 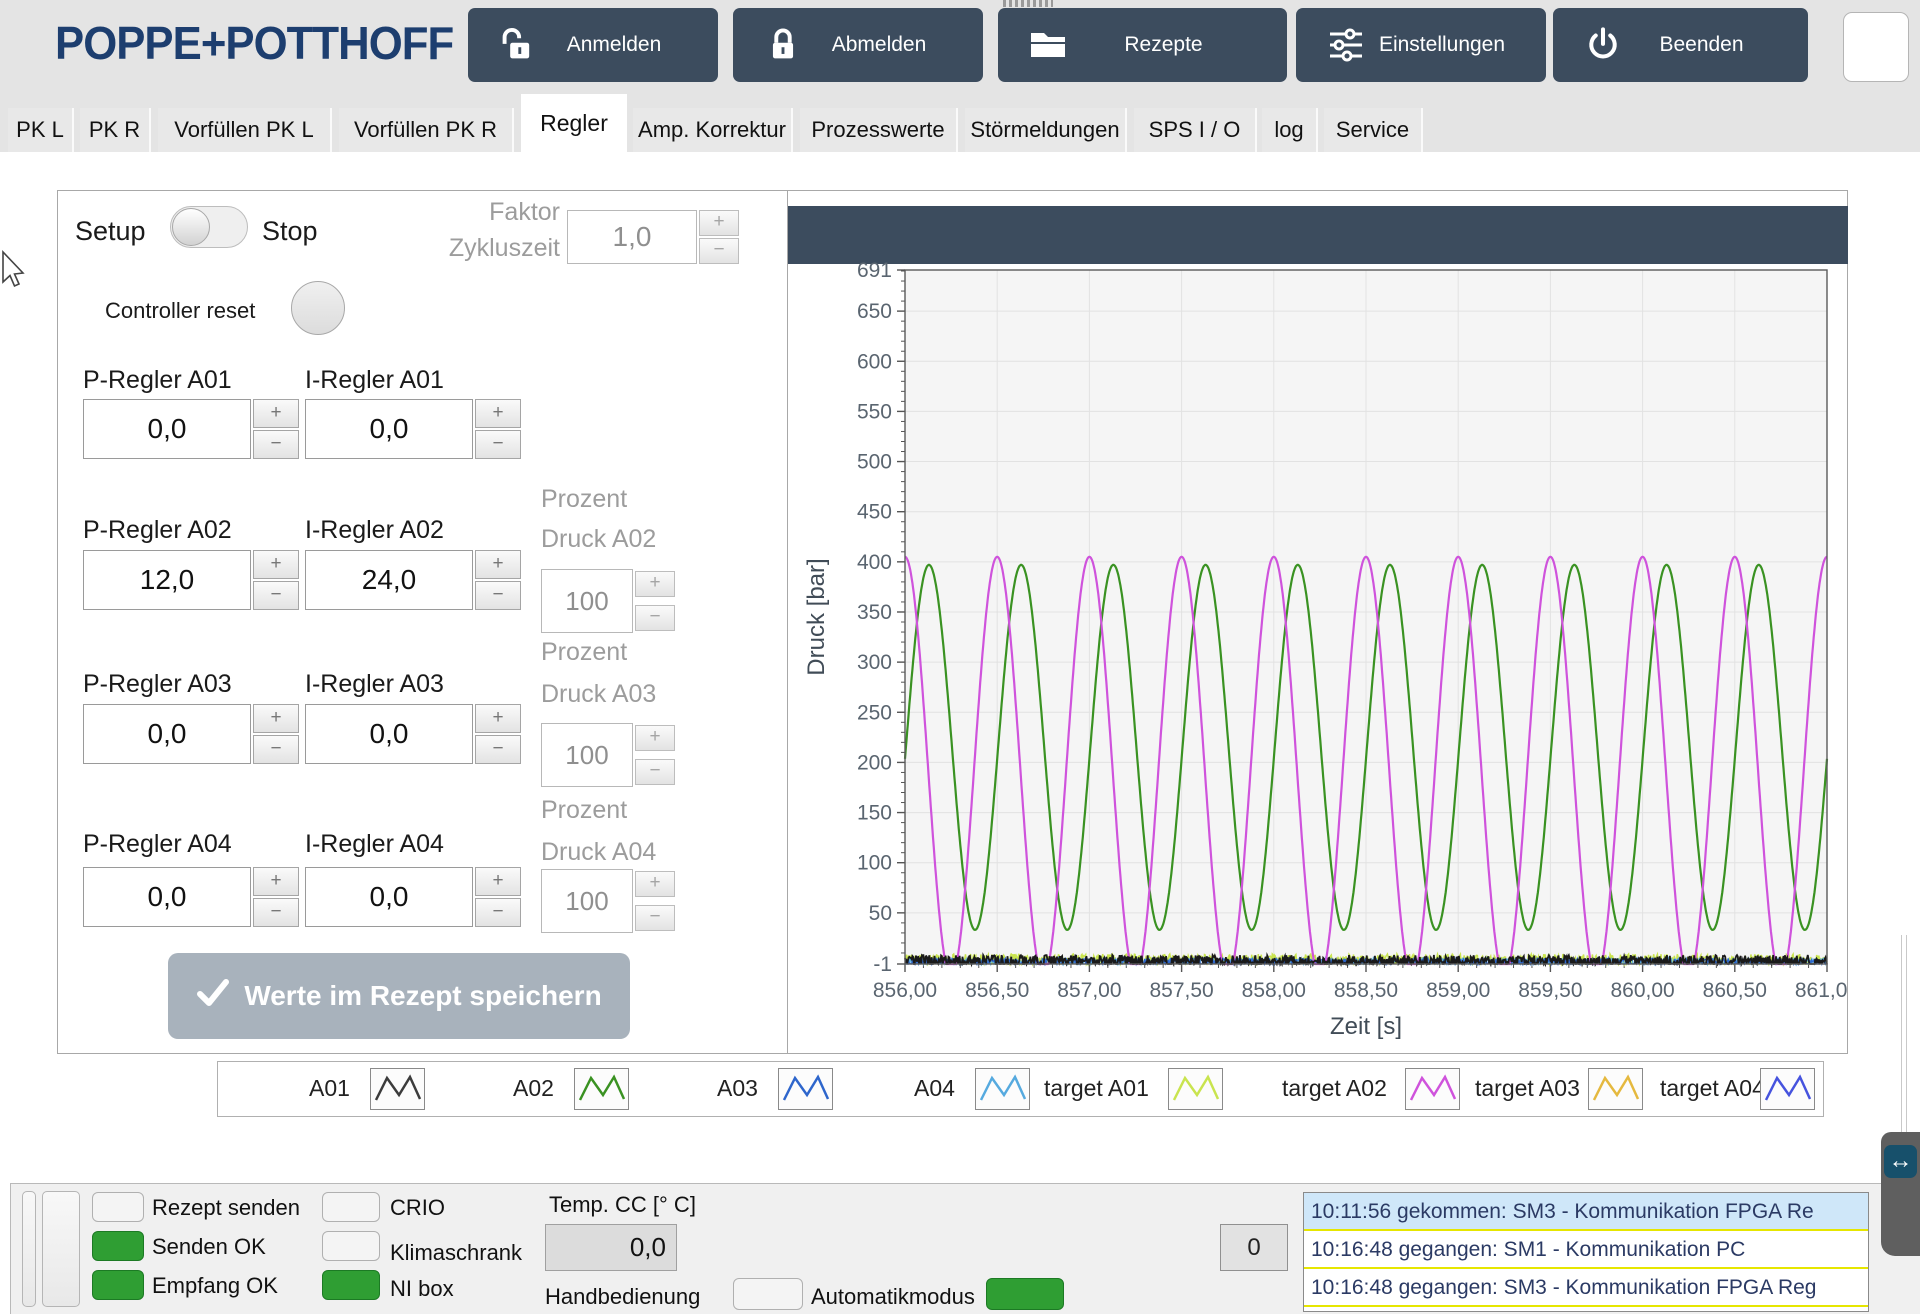 What do you see at coordinates (934, 1088) in the screenshot?
I see `legend-label-a04: A04` at bounding box center [934, 1088].